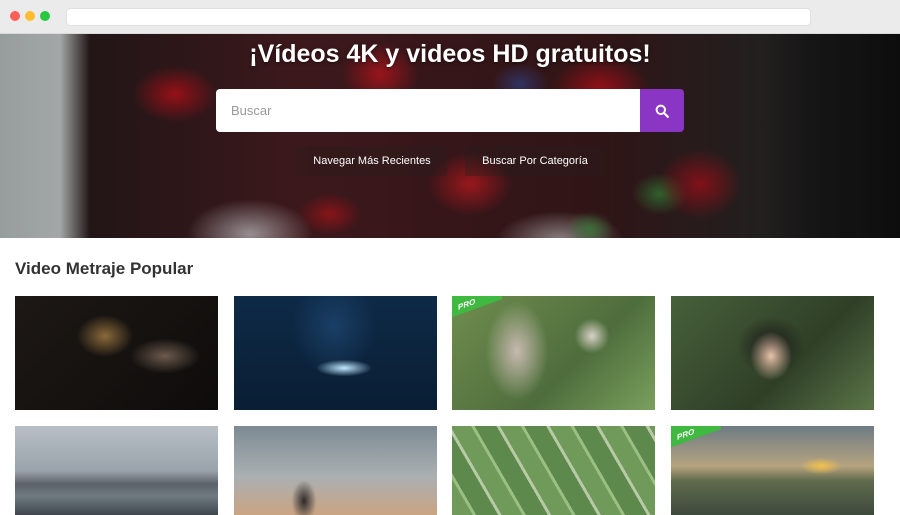 The width and height of the screenshot is (900, 515). Describe the element at coordinates (335, 470) in the screenshot. I see `video-thumbnail-person-drone` at that location.